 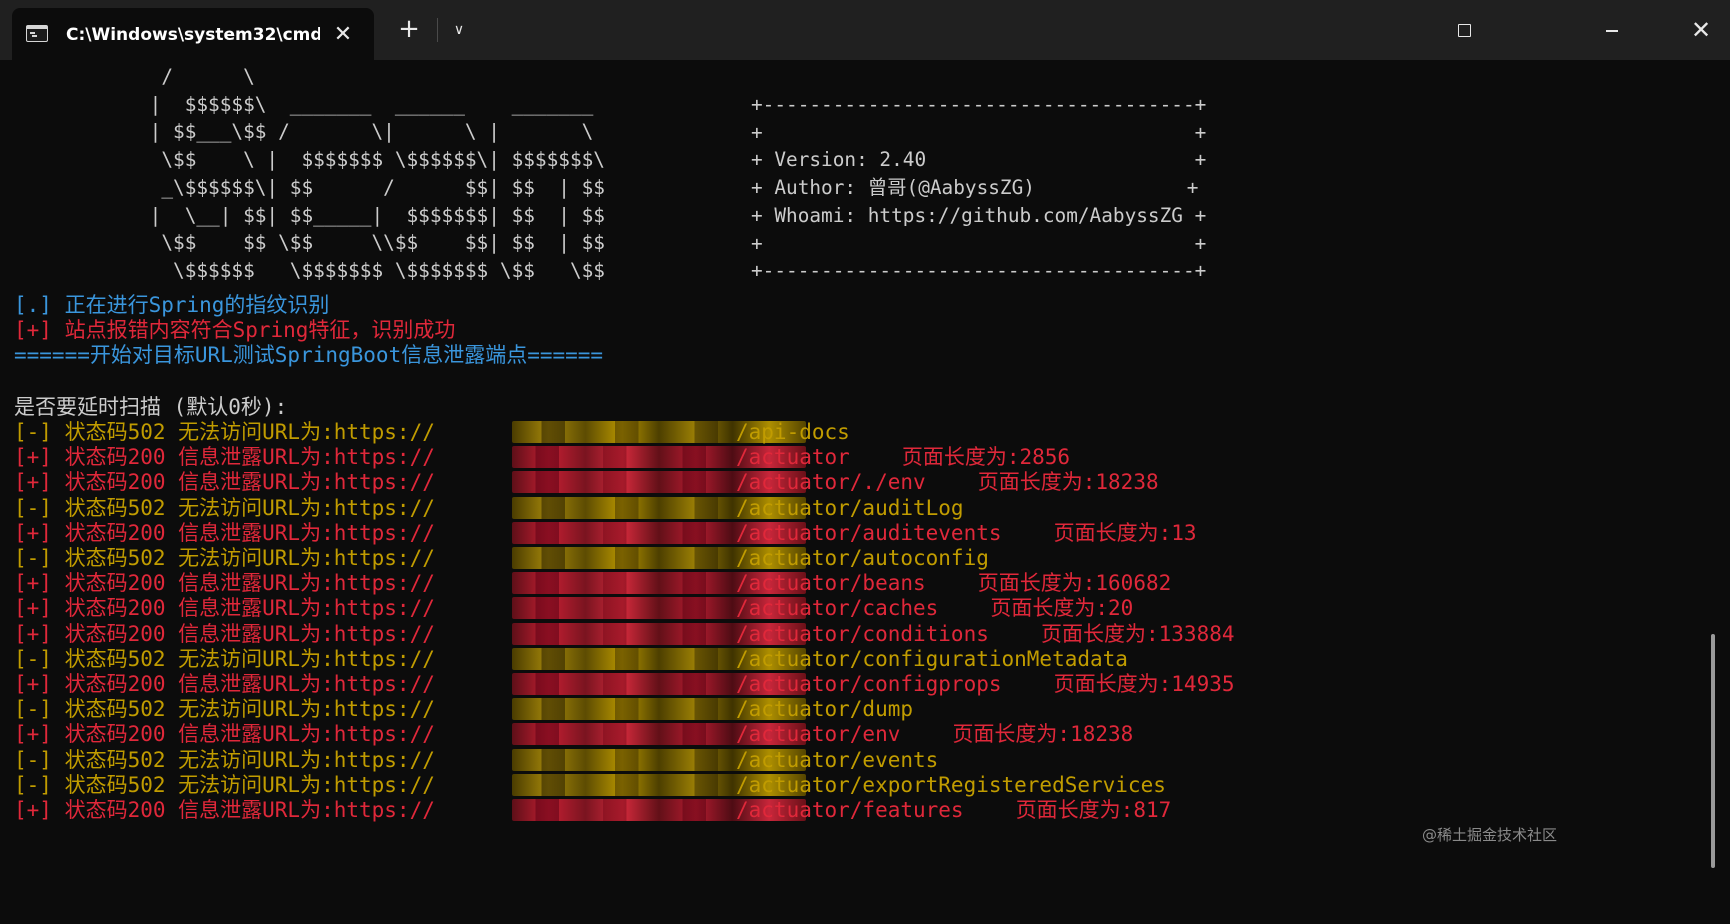 What do you see at coordinates (1144, 684) in the screenshot?
I see `result-length: 页面长度为:14935` at bounding box center [1144, 684].